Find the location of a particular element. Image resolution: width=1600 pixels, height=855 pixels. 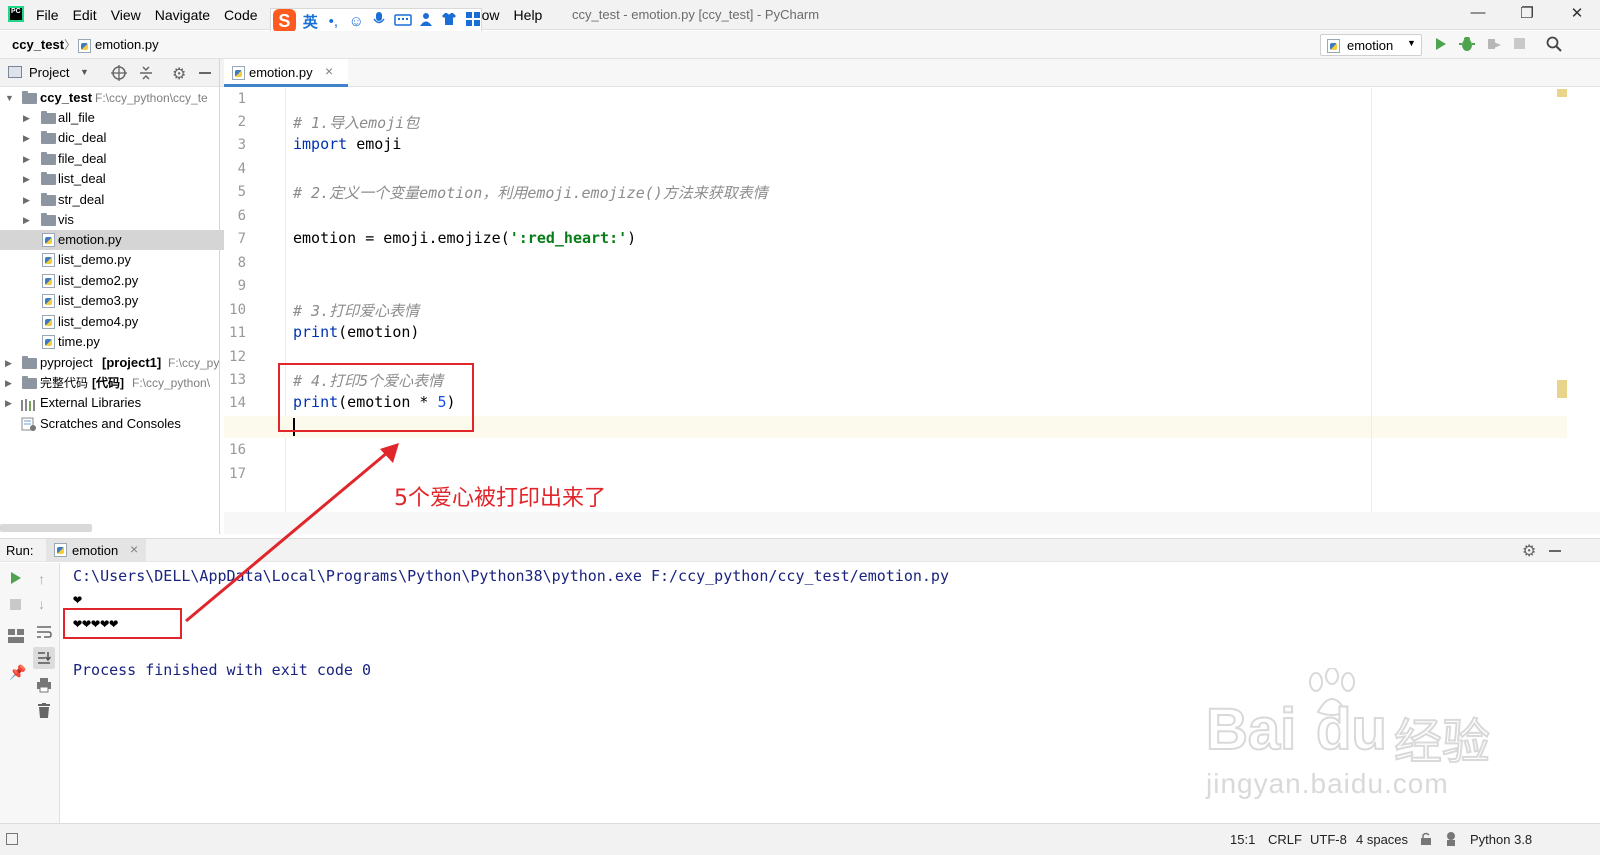

tree-item-label: Scratches and Consoles is located at coordinates (110, 423).